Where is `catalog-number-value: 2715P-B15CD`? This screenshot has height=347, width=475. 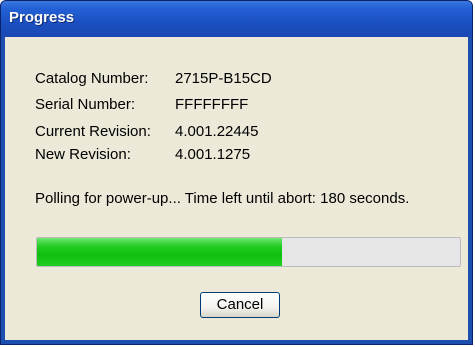 catalog-number-value: 2715P-B15CD is located at coordinates (223, 78).